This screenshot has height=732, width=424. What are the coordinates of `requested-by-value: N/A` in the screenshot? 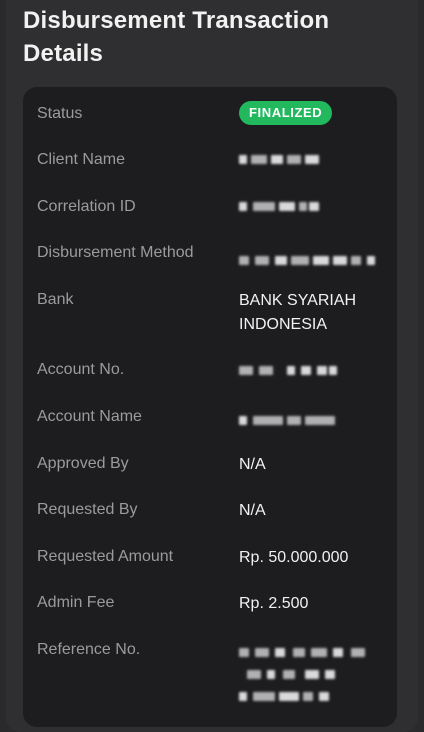 It's located at (252, 510).